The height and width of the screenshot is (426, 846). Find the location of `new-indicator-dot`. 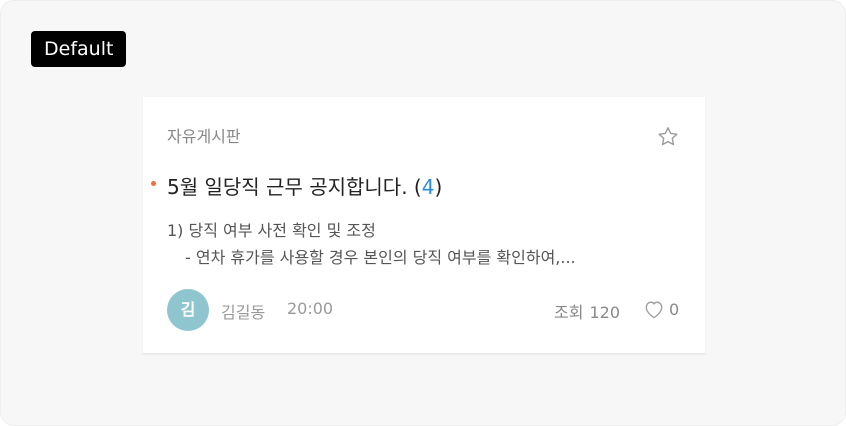

new-indicator-dot is located at coordinates (153, 183).